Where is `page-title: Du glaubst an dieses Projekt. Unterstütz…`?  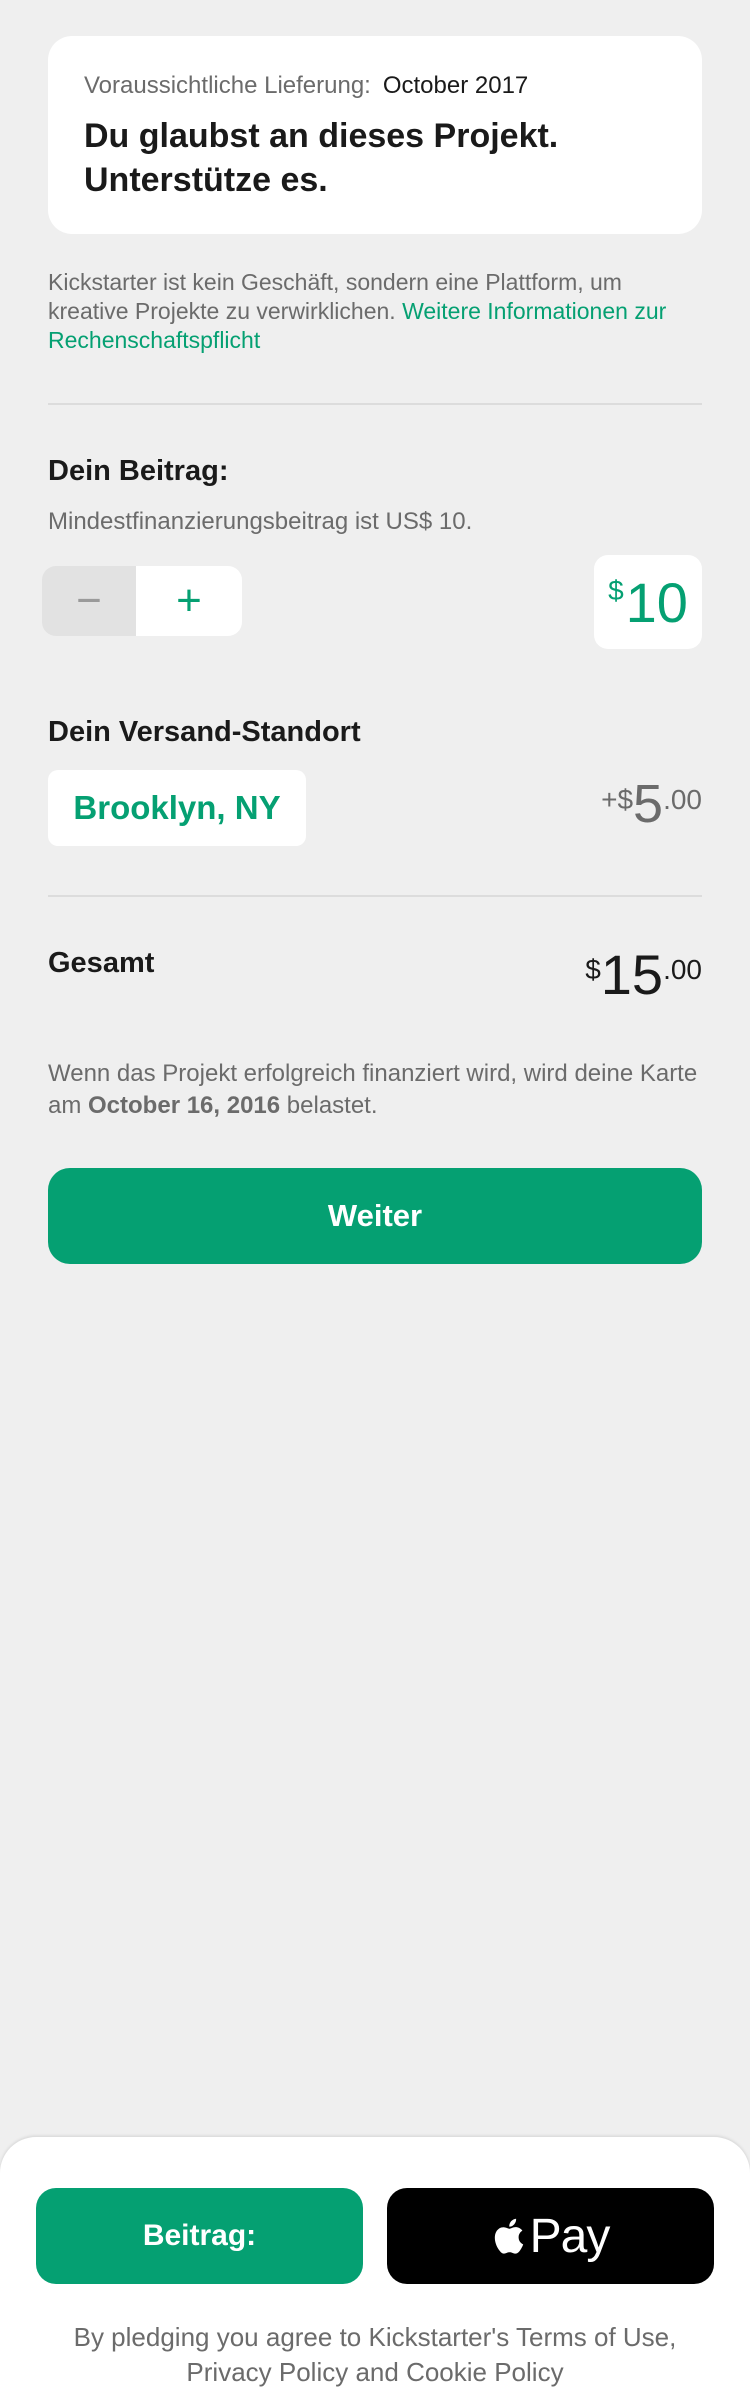
page-title: Du glaubst an dieses Projekt. Unterstütz… is located at coordinates (375, 158).